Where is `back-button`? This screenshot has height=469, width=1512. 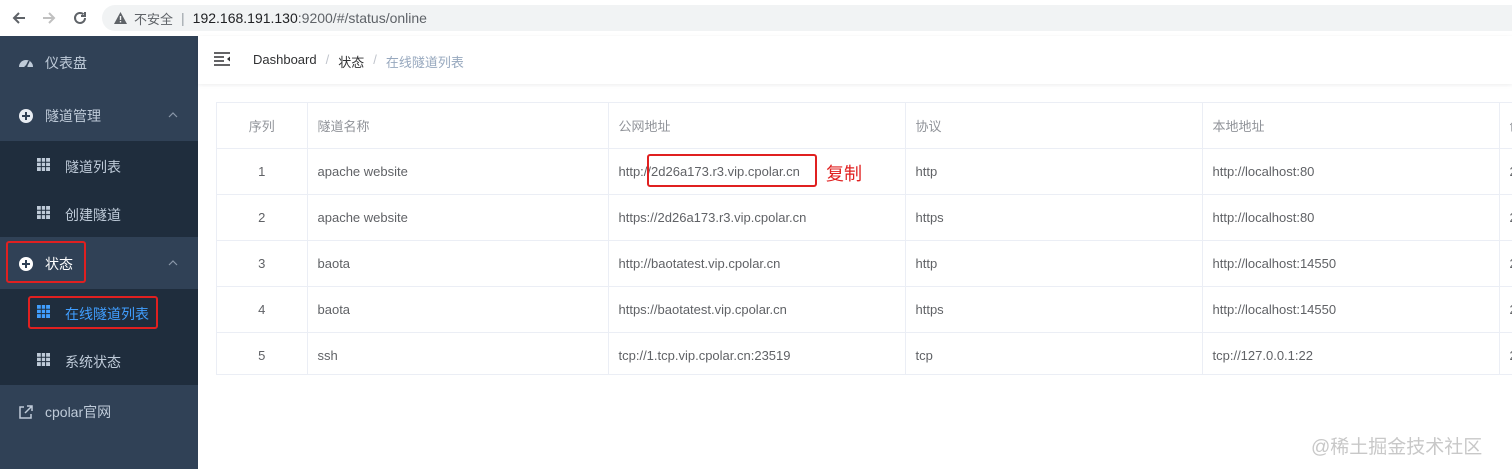
back-button is located at coordinates (19, 18).